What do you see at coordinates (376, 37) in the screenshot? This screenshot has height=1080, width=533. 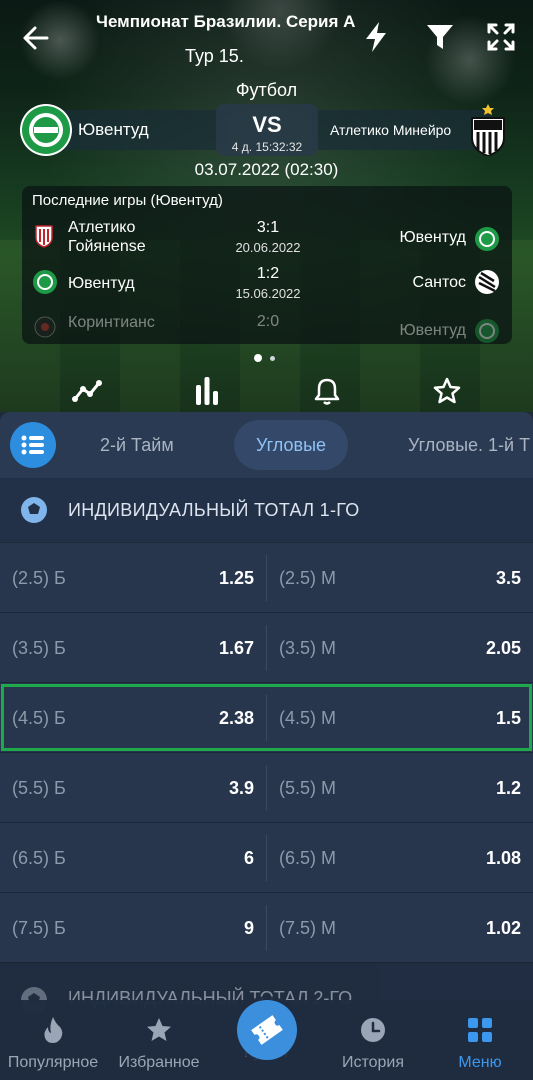 I see `lightning-icon` at bounding box center [376, 37].